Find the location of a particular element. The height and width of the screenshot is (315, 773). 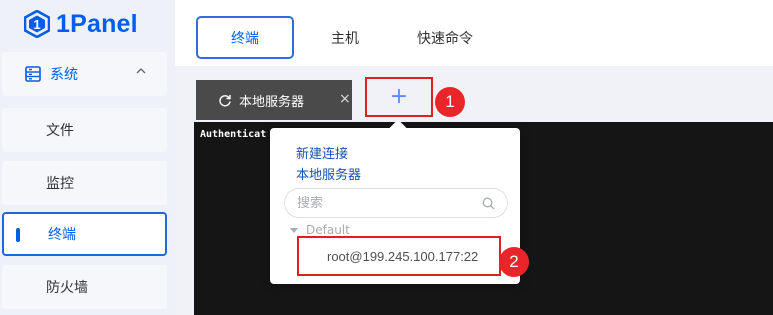

sidebar-item-label: 终端 is located at coordinates (62, 235).